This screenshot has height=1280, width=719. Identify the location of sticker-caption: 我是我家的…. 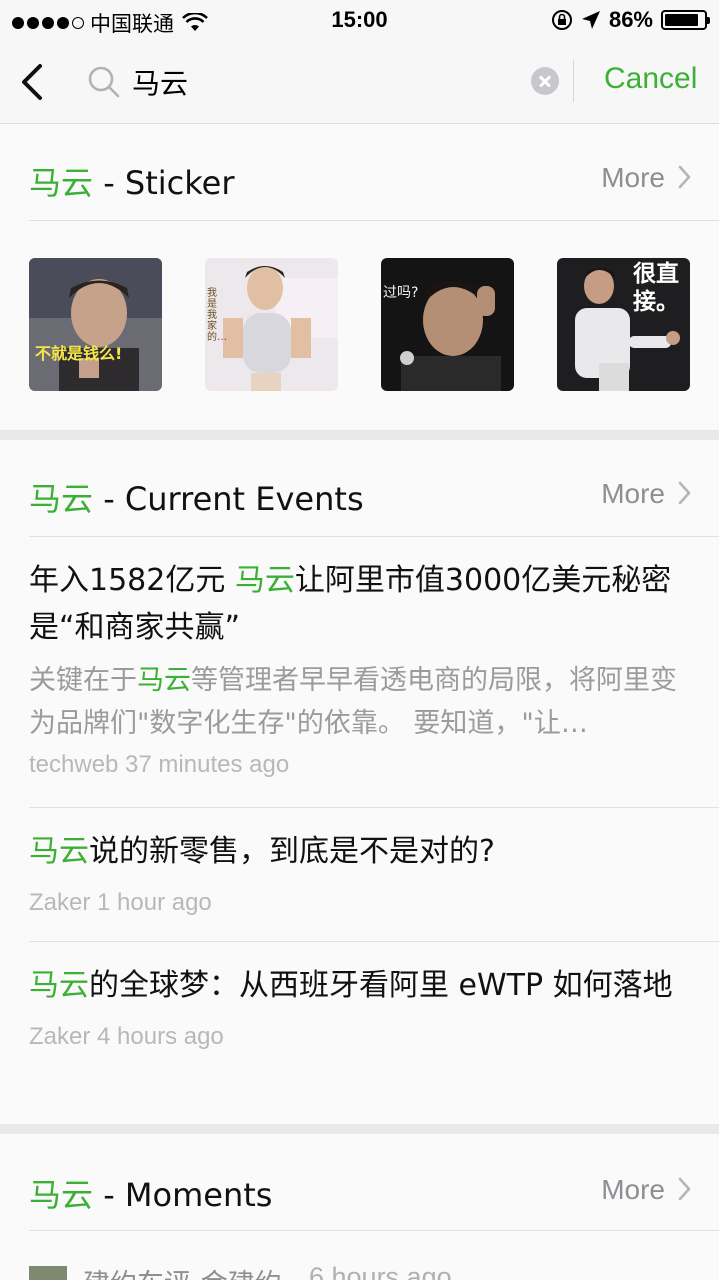
(217, 315).